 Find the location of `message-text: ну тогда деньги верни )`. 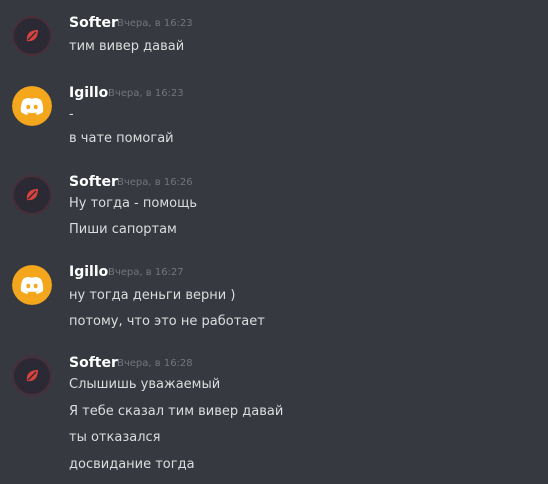

message-text: ну тогда деньги верни ) is located at coordinates (152, 295).